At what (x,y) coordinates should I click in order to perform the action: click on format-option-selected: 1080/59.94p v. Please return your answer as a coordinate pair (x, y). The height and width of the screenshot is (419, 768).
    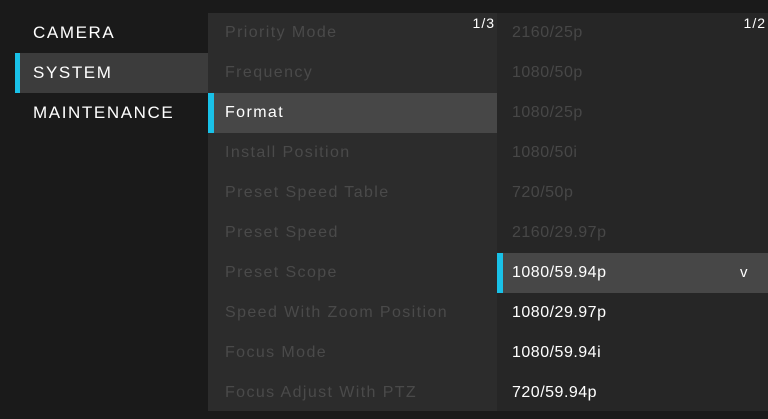
    Looking at the image, I should click on (632, 273).